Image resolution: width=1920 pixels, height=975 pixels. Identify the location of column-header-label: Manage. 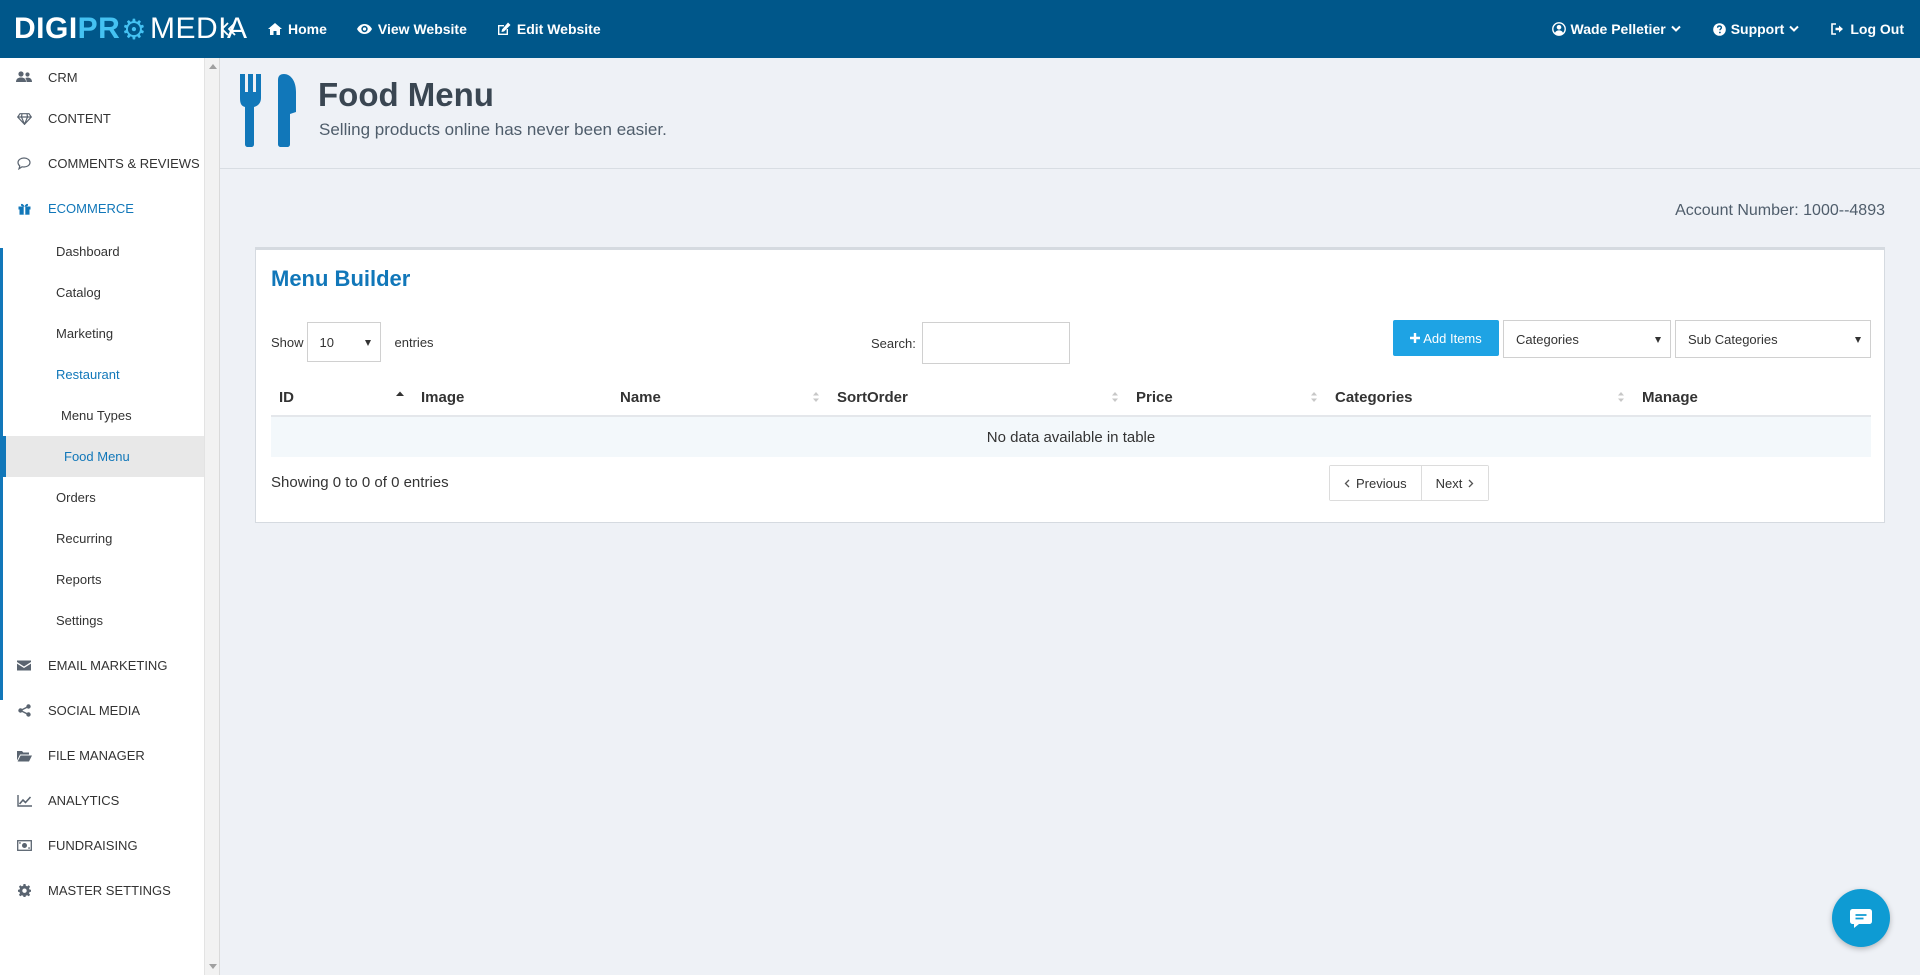
(1670, 397).